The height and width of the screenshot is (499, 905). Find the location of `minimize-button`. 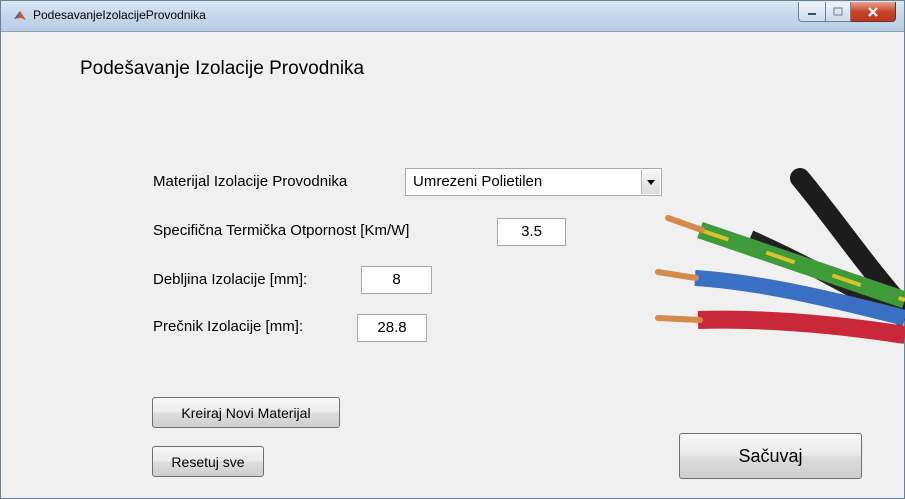

minimize-button is located at coordinates (812, 12).